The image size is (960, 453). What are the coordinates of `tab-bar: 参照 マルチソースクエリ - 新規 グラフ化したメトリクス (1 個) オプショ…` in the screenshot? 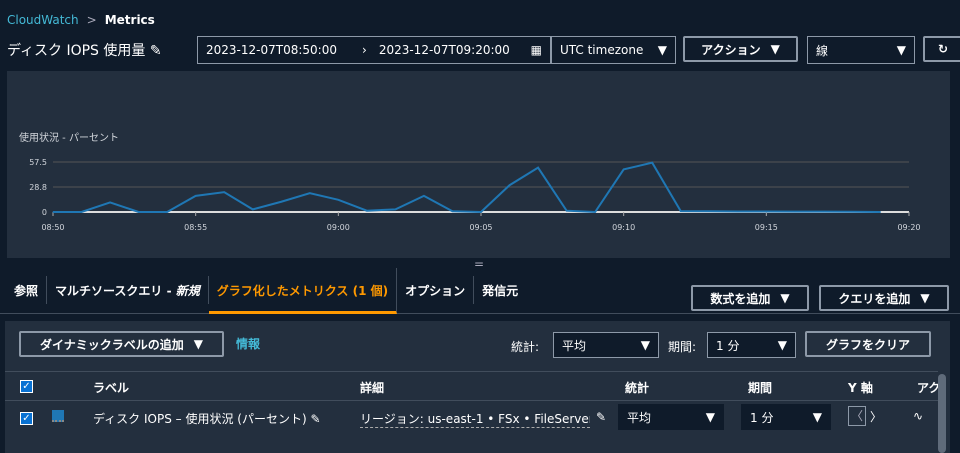 It's located at (480, 291).